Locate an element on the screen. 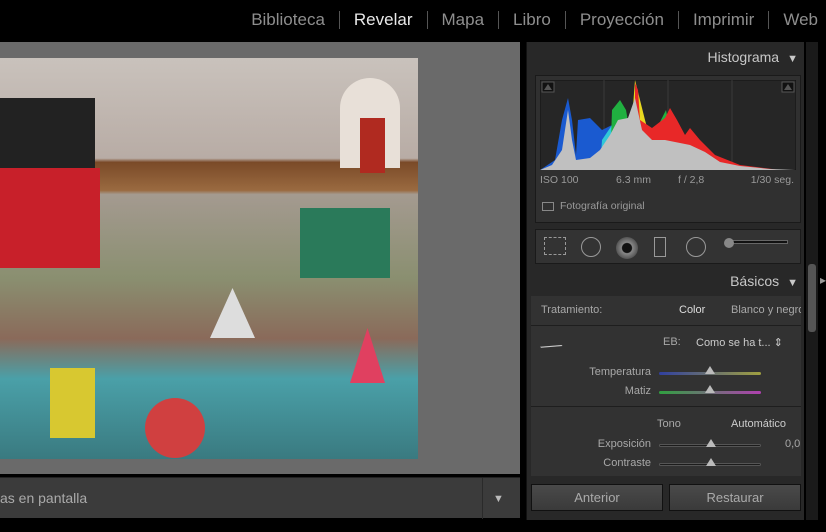 This screenshot has height=532, width=826. brush-icon is located at coordinates (729, 243).